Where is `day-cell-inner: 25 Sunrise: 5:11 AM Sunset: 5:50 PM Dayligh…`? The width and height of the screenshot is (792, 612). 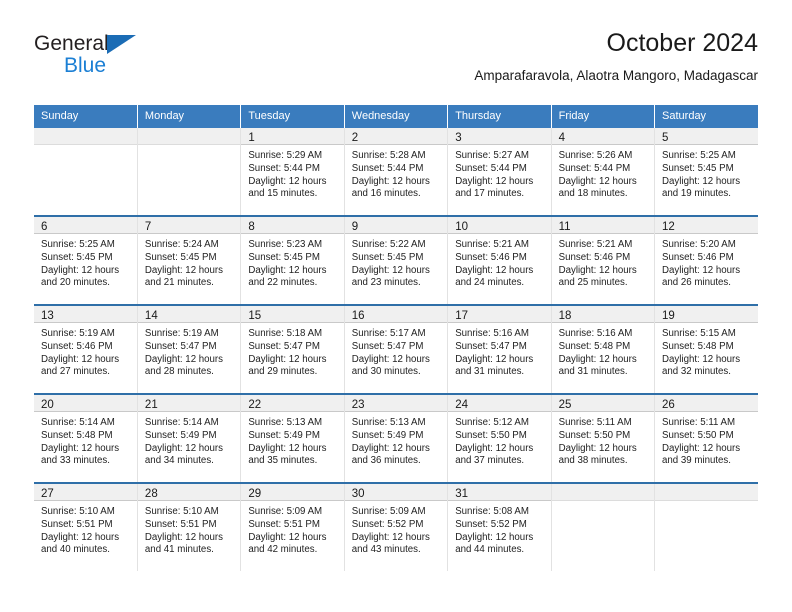
day-cell-inner: 25 Sunrise: 5:11 AM Sunset: 5:50 PM Dayligh… is located at coordinates (603, 438).